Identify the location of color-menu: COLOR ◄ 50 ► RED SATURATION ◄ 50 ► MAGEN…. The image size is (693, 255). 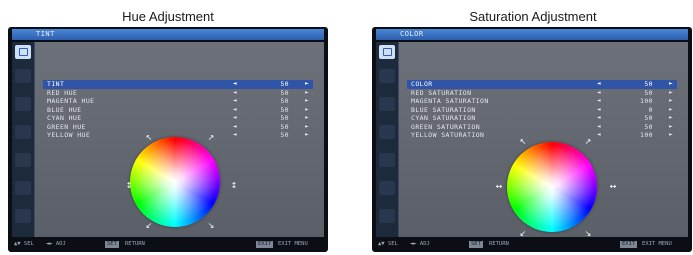
(542, 110).